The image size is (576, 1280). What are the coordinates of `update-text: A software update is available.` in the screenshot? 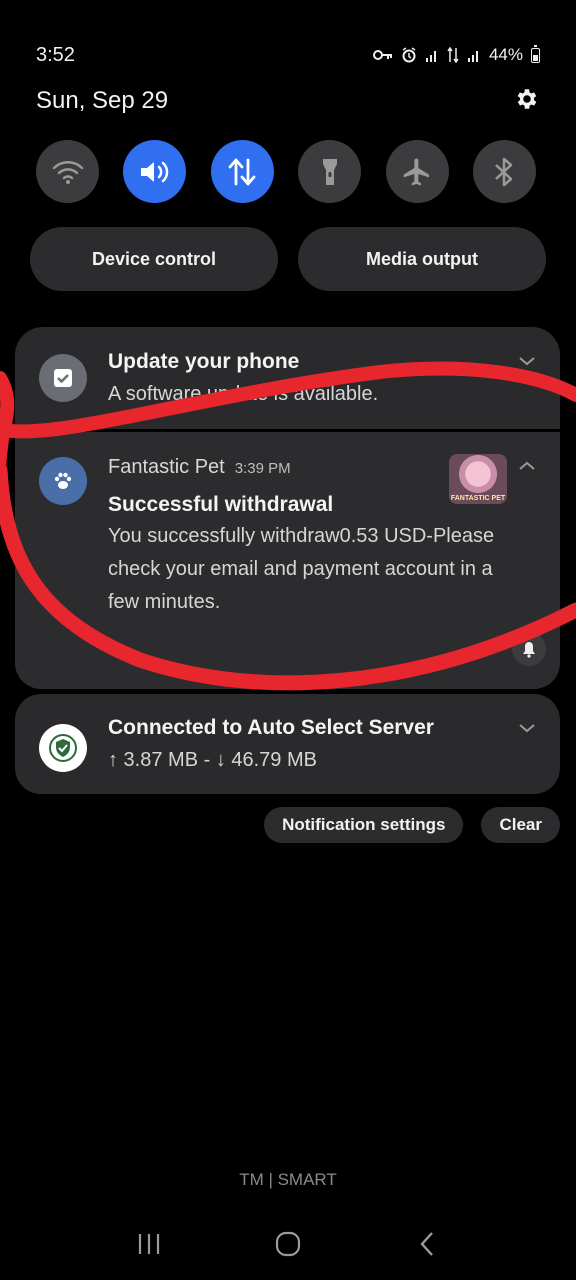 It's located at (243, 394).